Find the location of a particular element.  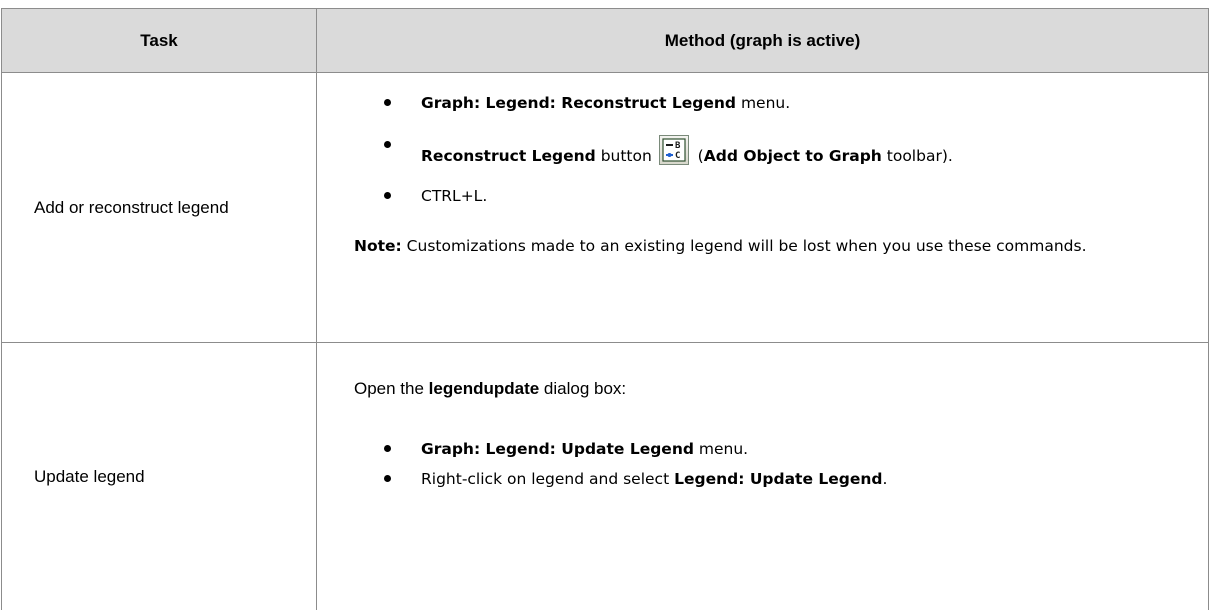

intro-text: Open the is located at coordinates (391, 388).